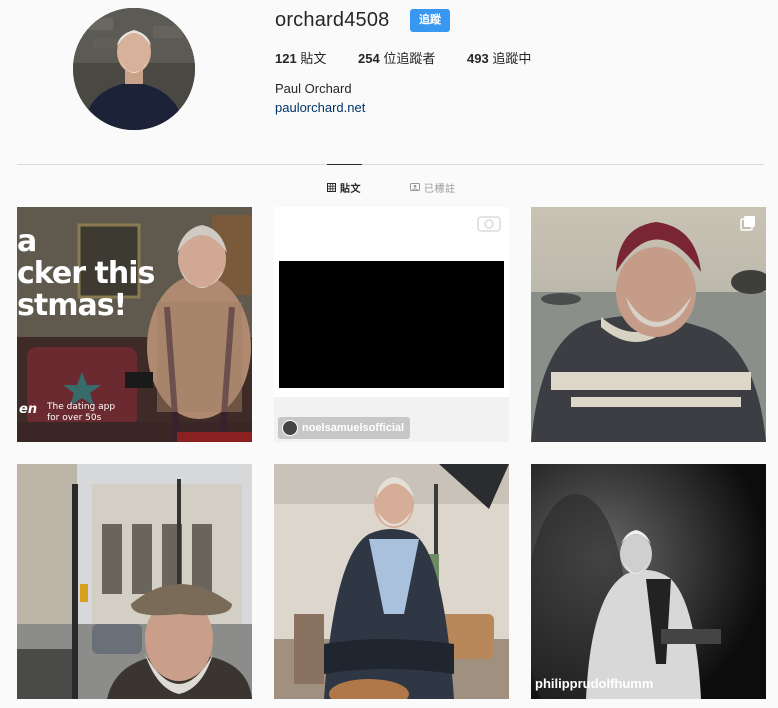  What do you see at coordinates (344, 164) in the screenshot?
I see `active-tab-indicator` at bounding box center [344, 164].